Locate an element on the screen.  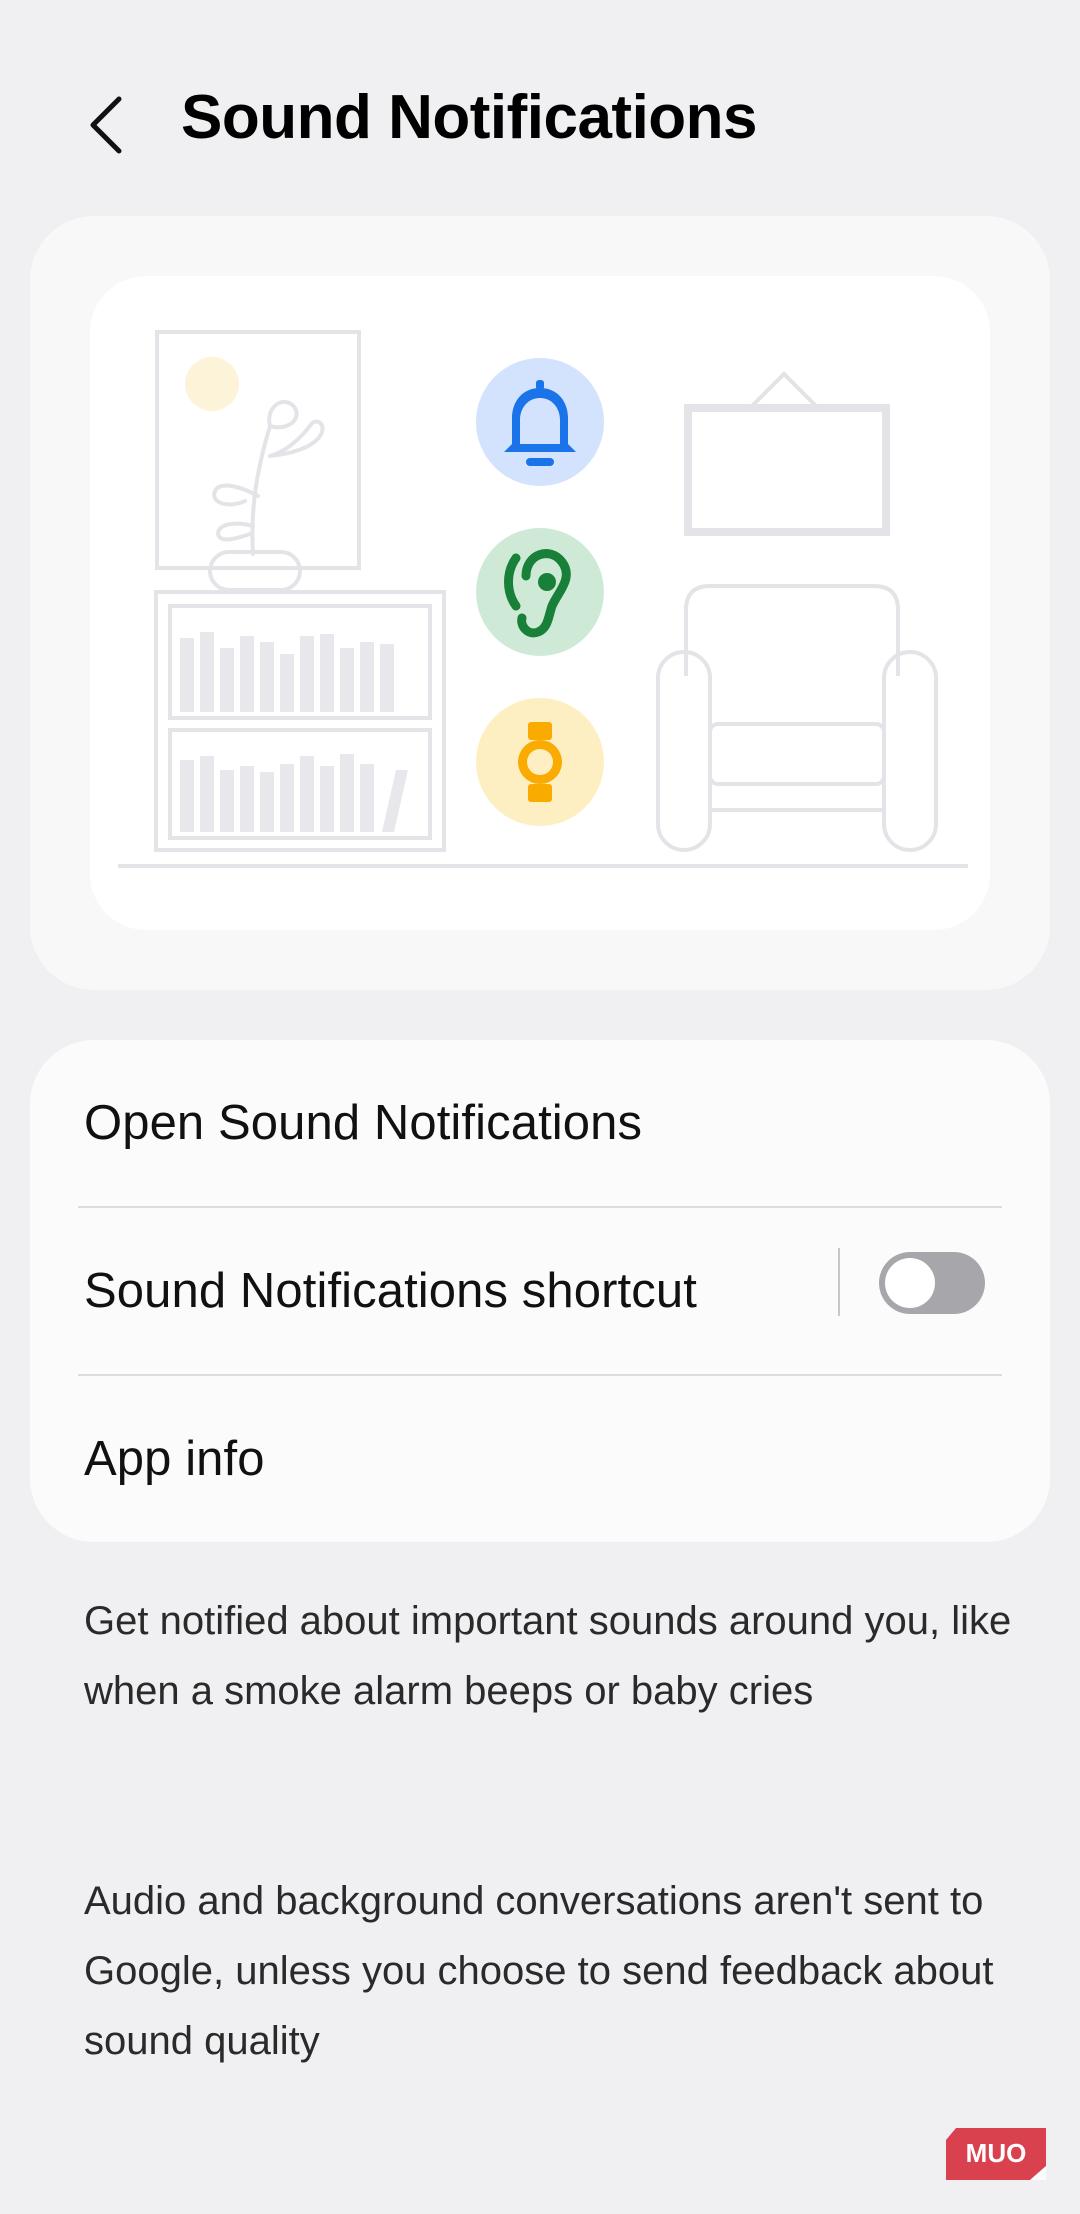
app-info-row: App info is located at coordinates (540, 1459).